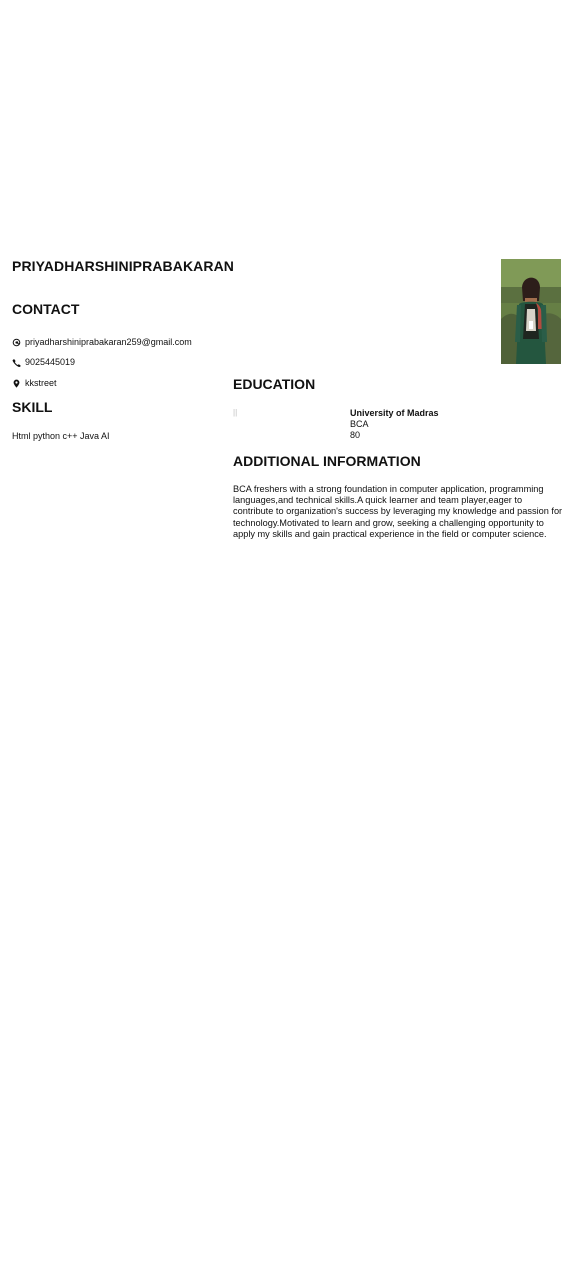 This screenshot has height=1280, width=571. Describe the element at coordinates (235, 412) in the screenshot. I see `education-dates: ||` at that location.